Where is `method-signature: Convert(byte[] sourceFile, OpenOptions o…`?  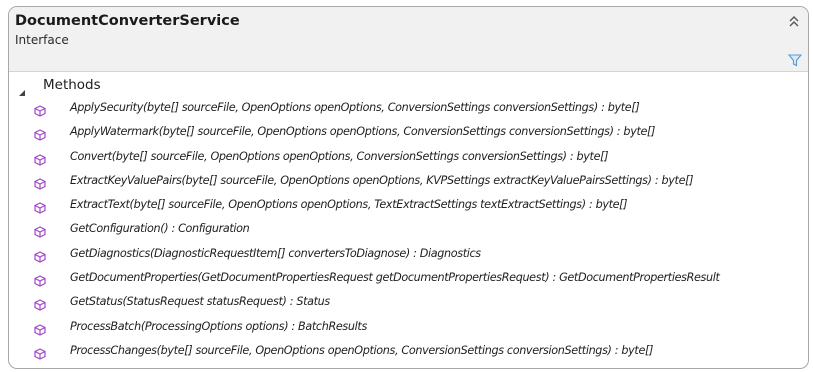 method-signature: Convert(byte[] sourceFile, OpenOptions o… is located at coordinates (339, 156).